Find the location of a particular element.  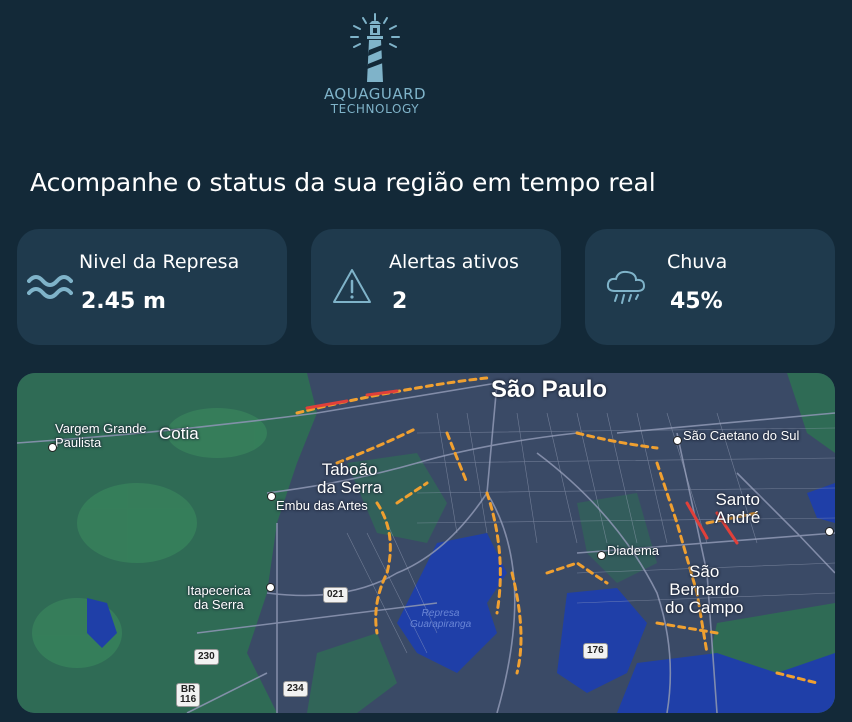

map-label-itapecerica: Itapecerica da Serra is located at coordinates (219, 597).